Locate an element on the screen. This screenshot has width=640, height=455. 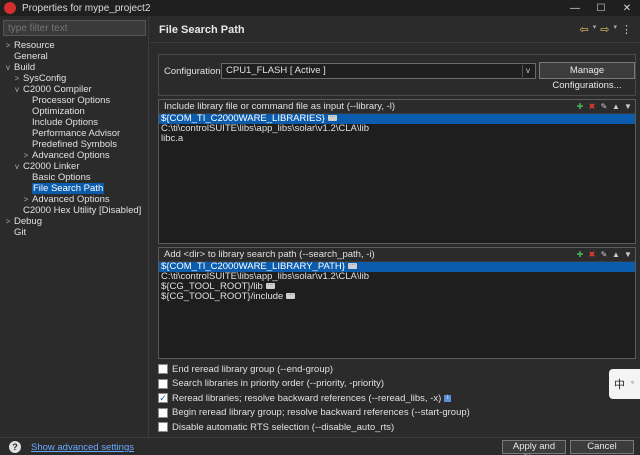
minimize-button: — is located at coordinates (575, 8).